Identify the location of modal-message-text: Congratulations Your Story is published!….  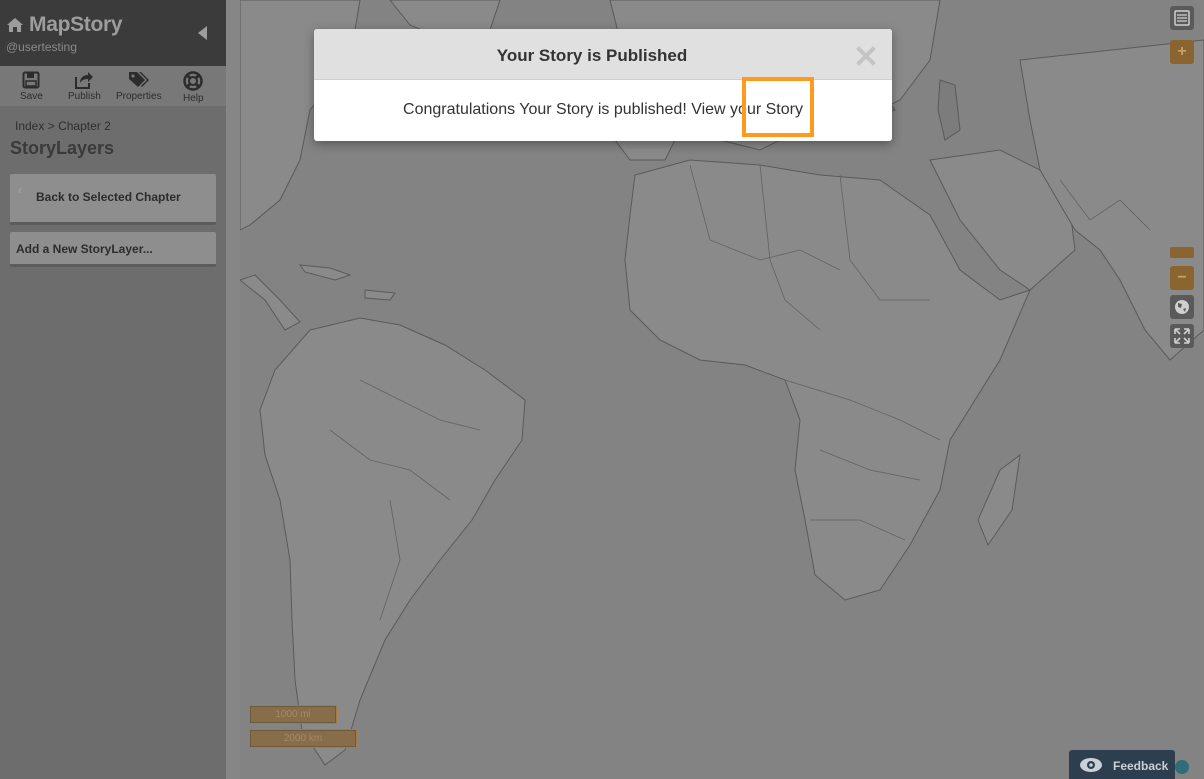
(582, 109).